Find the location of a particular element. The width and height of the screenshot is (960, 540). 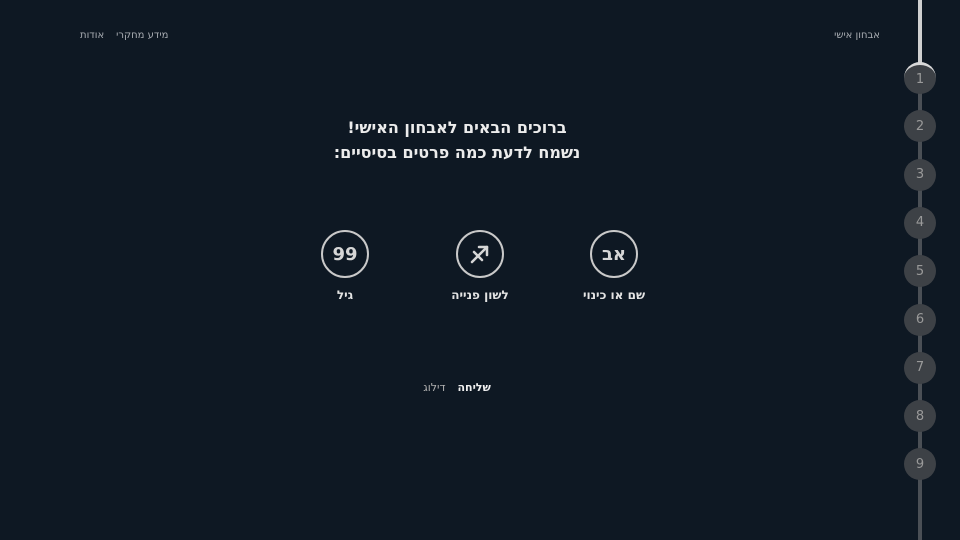

skip-button: דילוג is located at coordinates (434, 387).